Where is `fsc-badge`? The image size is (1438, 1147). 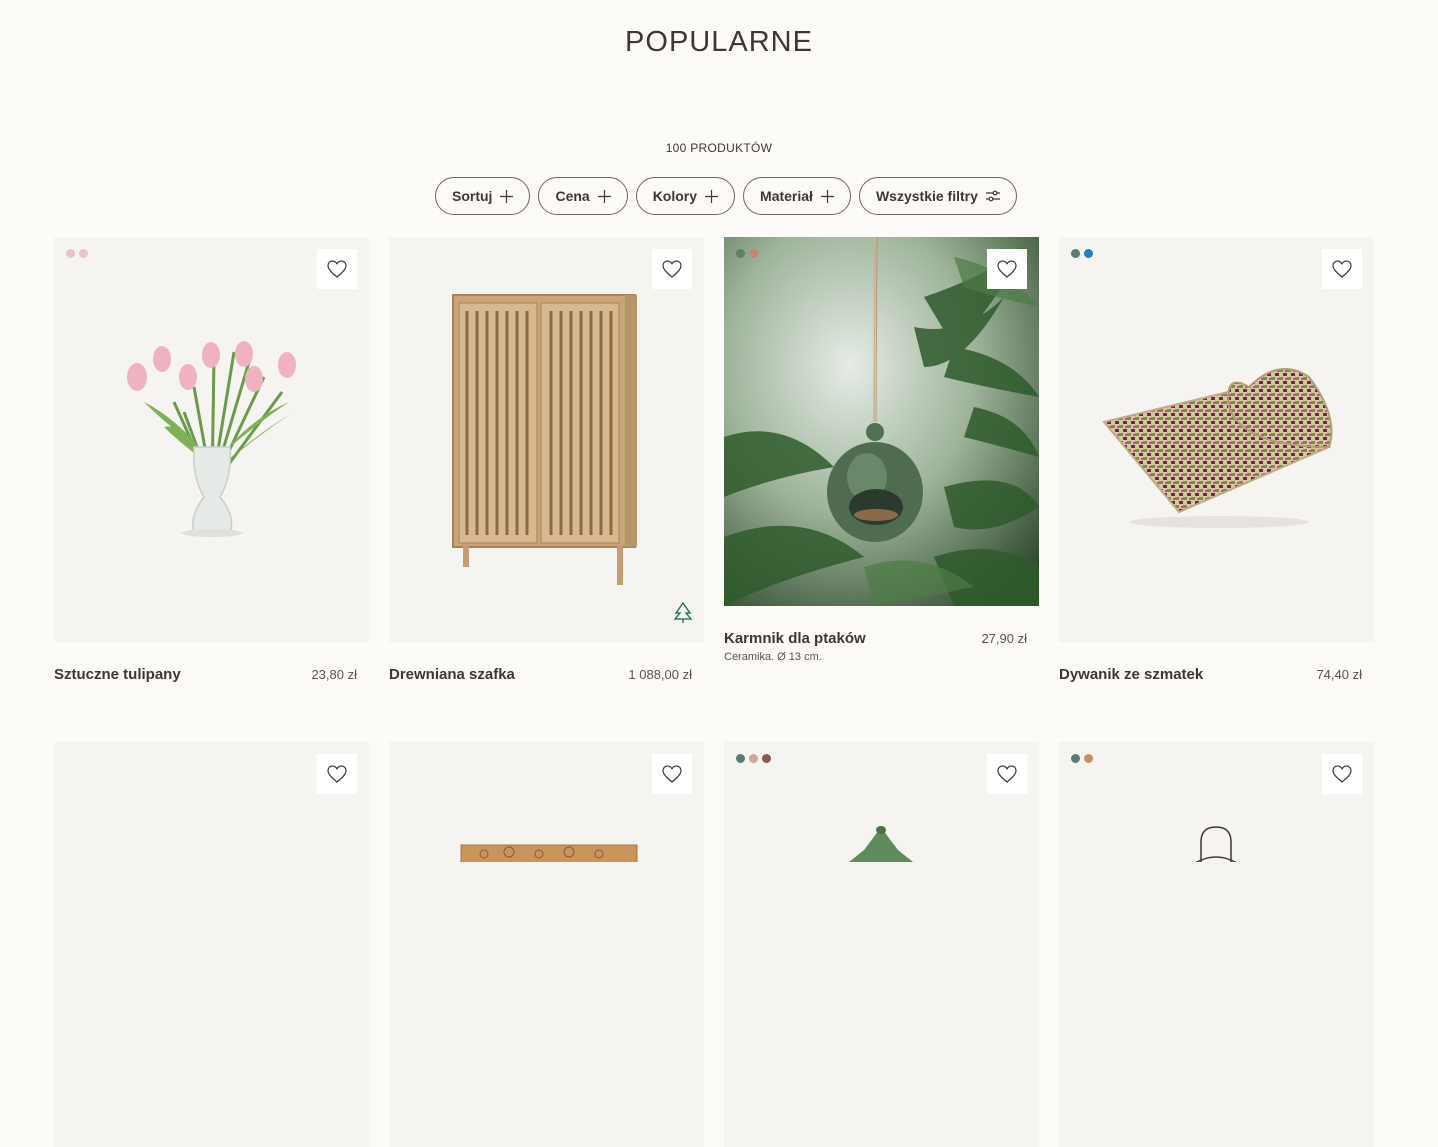
fsc-badge is located at coordinates (683, 615).